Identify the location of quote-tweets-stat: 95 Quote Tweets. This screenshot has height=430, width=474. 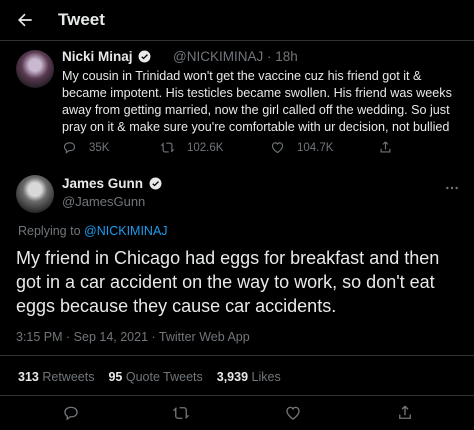
(155, 377).